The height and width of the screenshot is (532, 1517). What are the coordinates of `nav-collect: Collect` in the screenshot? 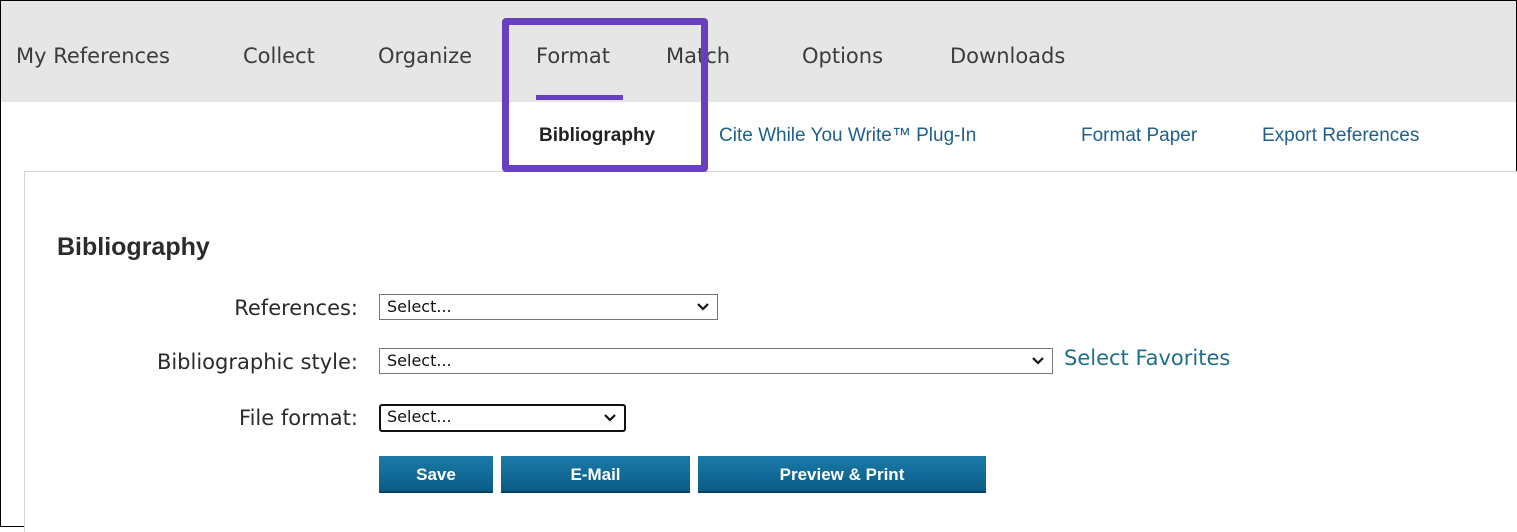 It's located at (279, 56).